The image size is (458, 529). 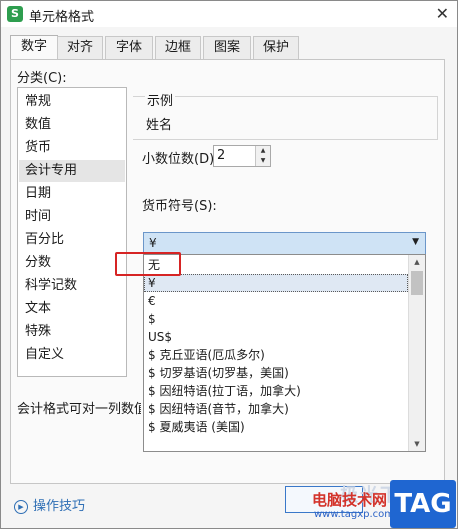 What do you see at coordinates (72, 309) in the screenshot?
I see `category-item-text: 文本` at bounding box center [72, 309].